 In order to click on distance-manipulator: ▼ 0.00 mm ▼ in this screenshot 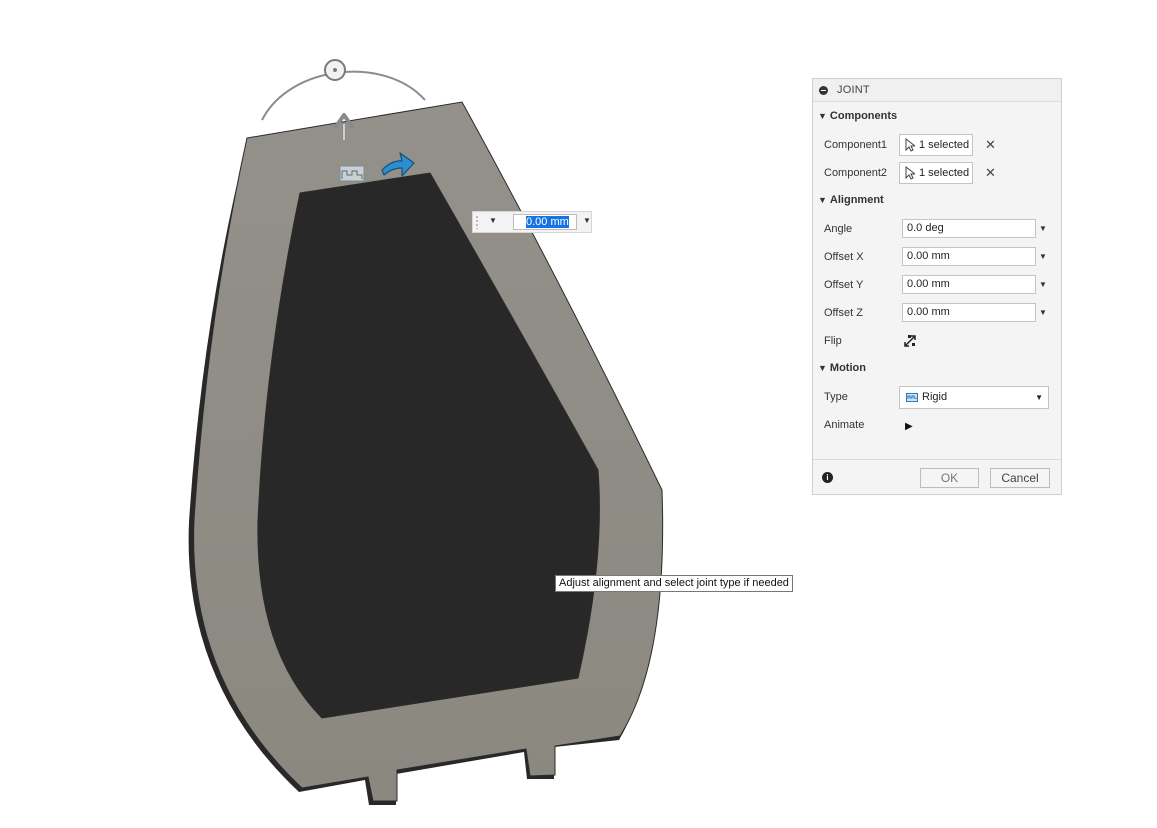, I will do `click(532, 222)`.